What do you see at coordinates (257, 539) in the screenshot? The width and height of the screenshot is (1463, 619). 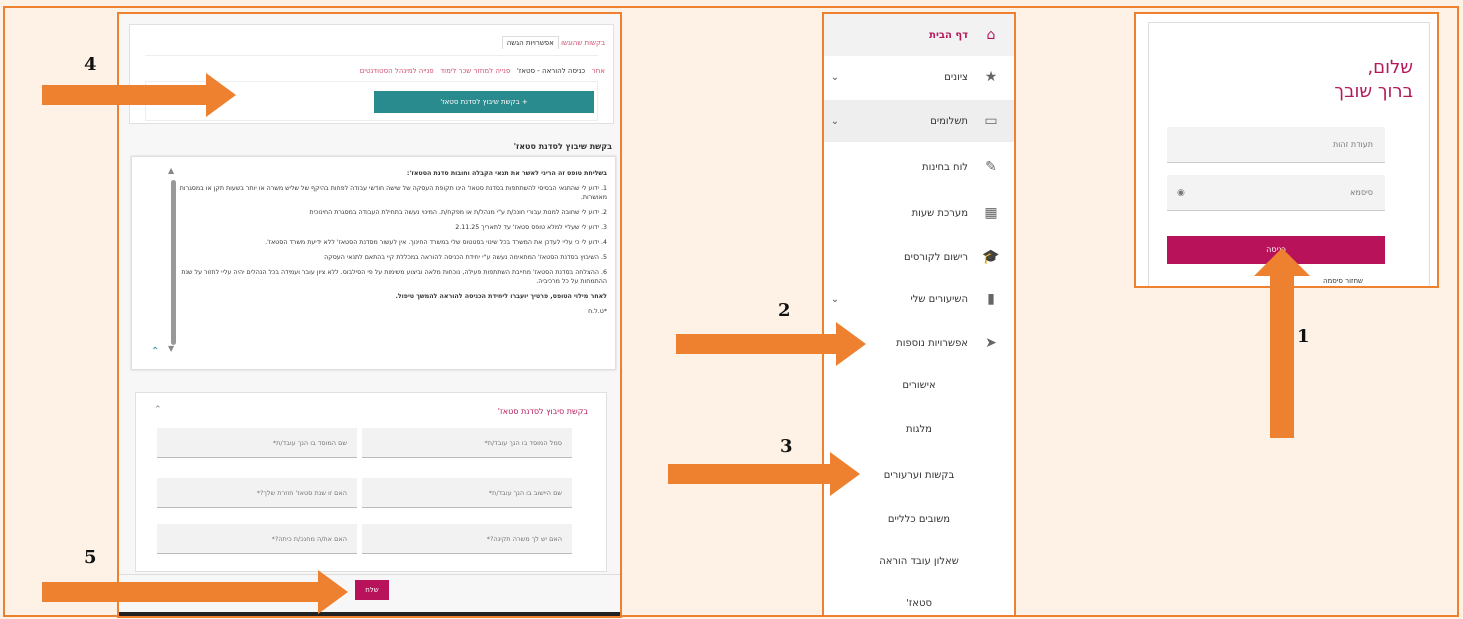 I see `homeroom-teacher-field: האם את/ה מחנכ/ת כיתה?*` at bounding box center [257, 539].